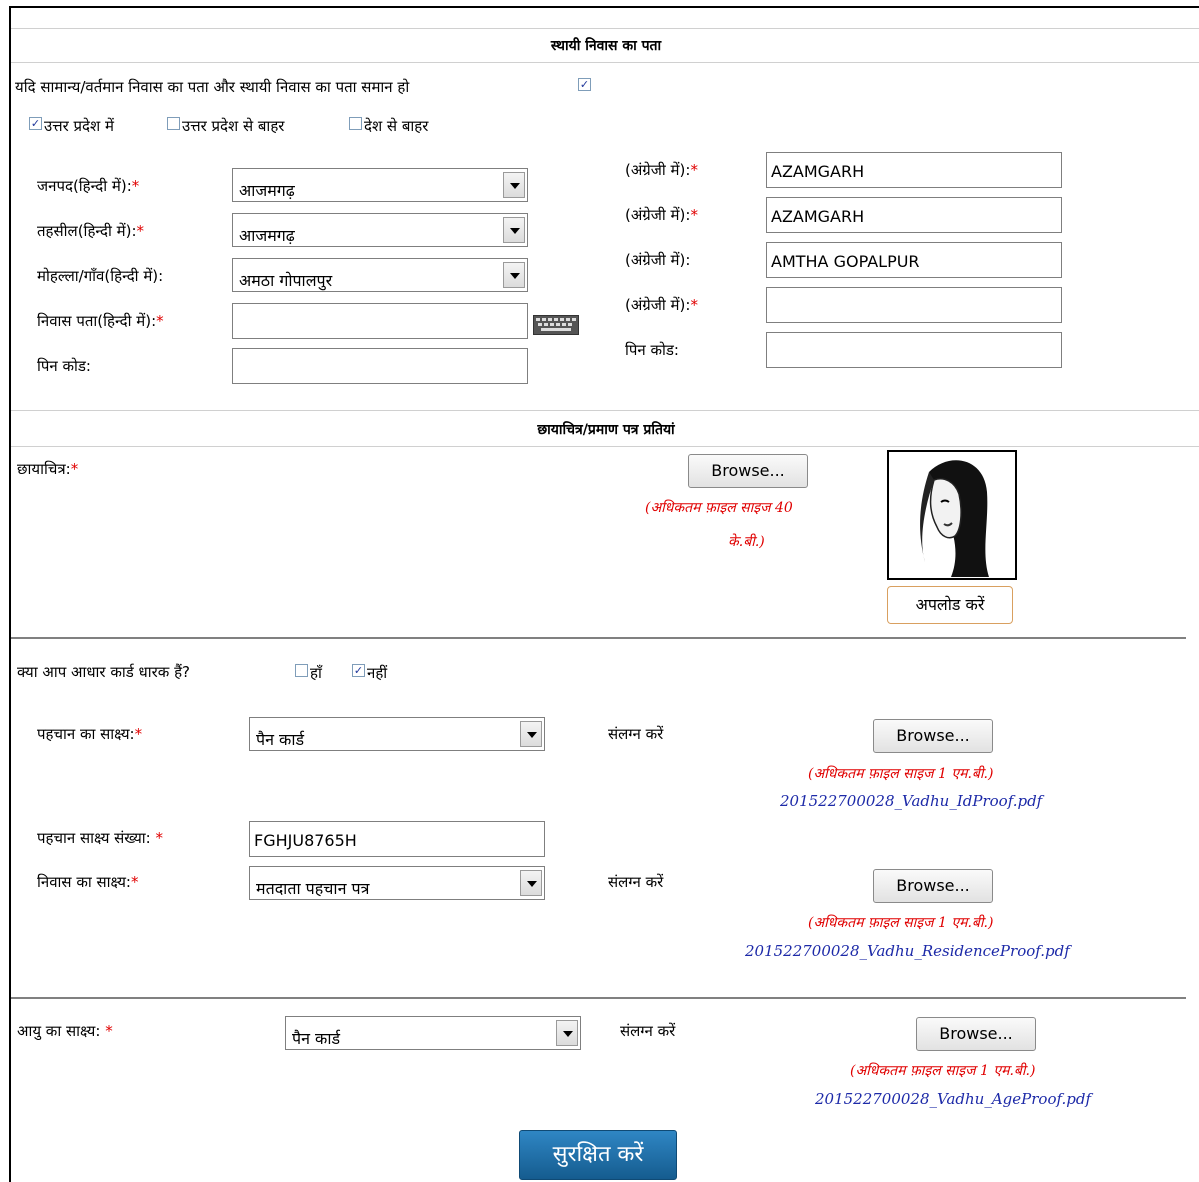 This screenshot has height=1182, width=1199. What do you see at coordinates (648, 1031) in the screenshot?
I see `age-attach-label: संलग्न करें` at bounding box center [648, 1031].